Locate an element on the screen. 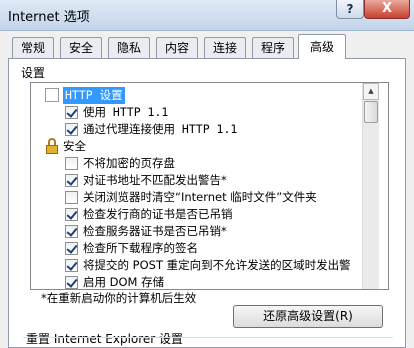 The image size is (414, 348). list-item-label: 将提交的 POST 重定向到不允许发送的区域时发出警 is located at coordinates (217, 265).